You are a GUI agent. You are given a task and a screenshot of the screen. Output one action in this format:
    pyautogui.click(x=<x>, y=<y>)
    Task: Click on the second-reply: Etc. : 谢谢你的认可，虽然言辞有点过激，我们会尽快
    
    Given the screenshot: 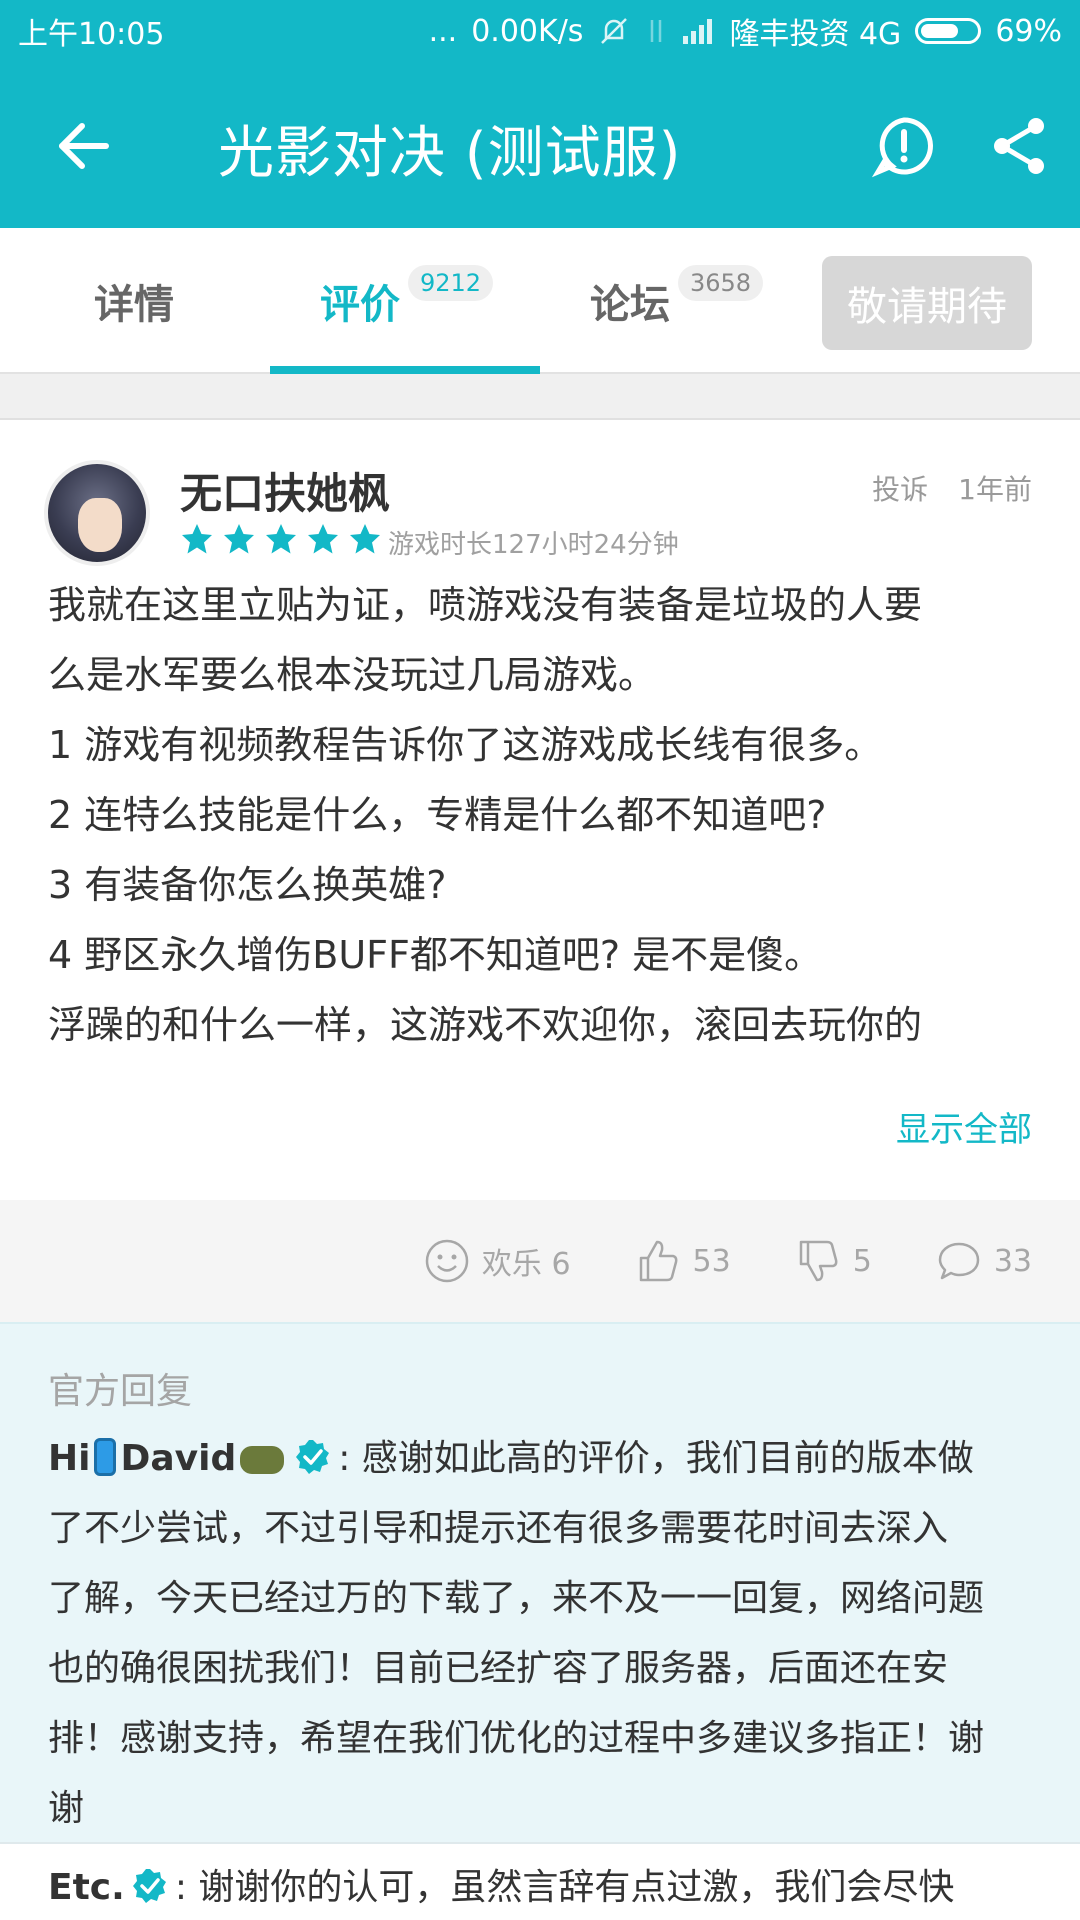 What is the action you would take?
    pyautogui.click(x=540, y=1882)
    